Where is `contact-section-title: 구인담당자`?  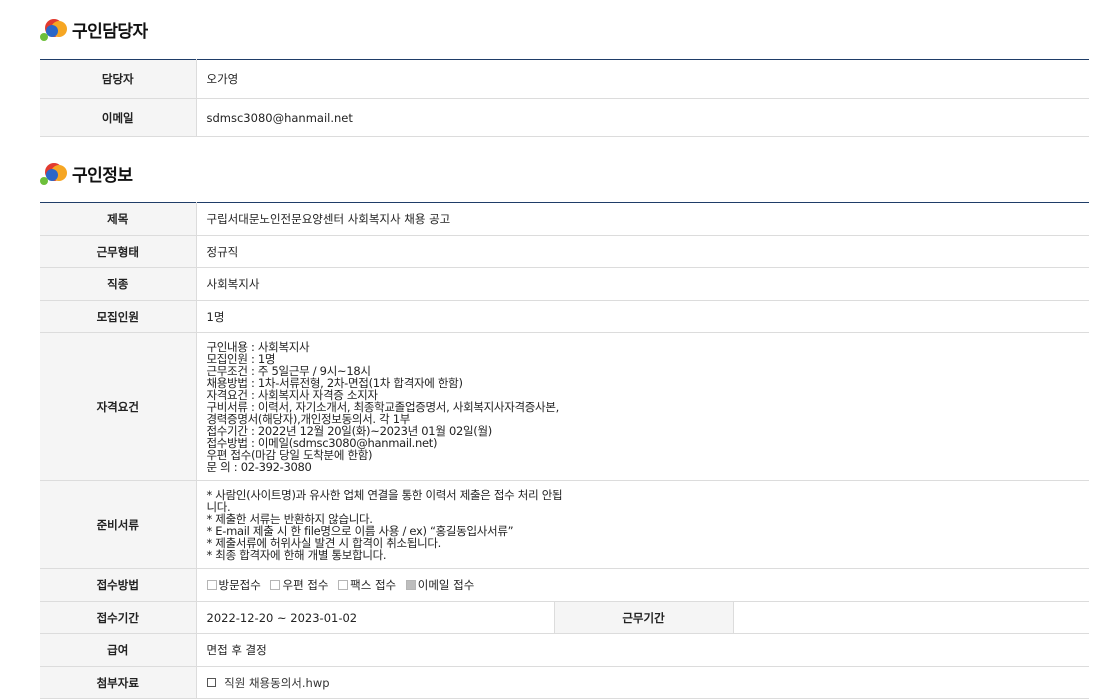
contact-section-title: 구인담당자 is located at coordinates (94, 29).